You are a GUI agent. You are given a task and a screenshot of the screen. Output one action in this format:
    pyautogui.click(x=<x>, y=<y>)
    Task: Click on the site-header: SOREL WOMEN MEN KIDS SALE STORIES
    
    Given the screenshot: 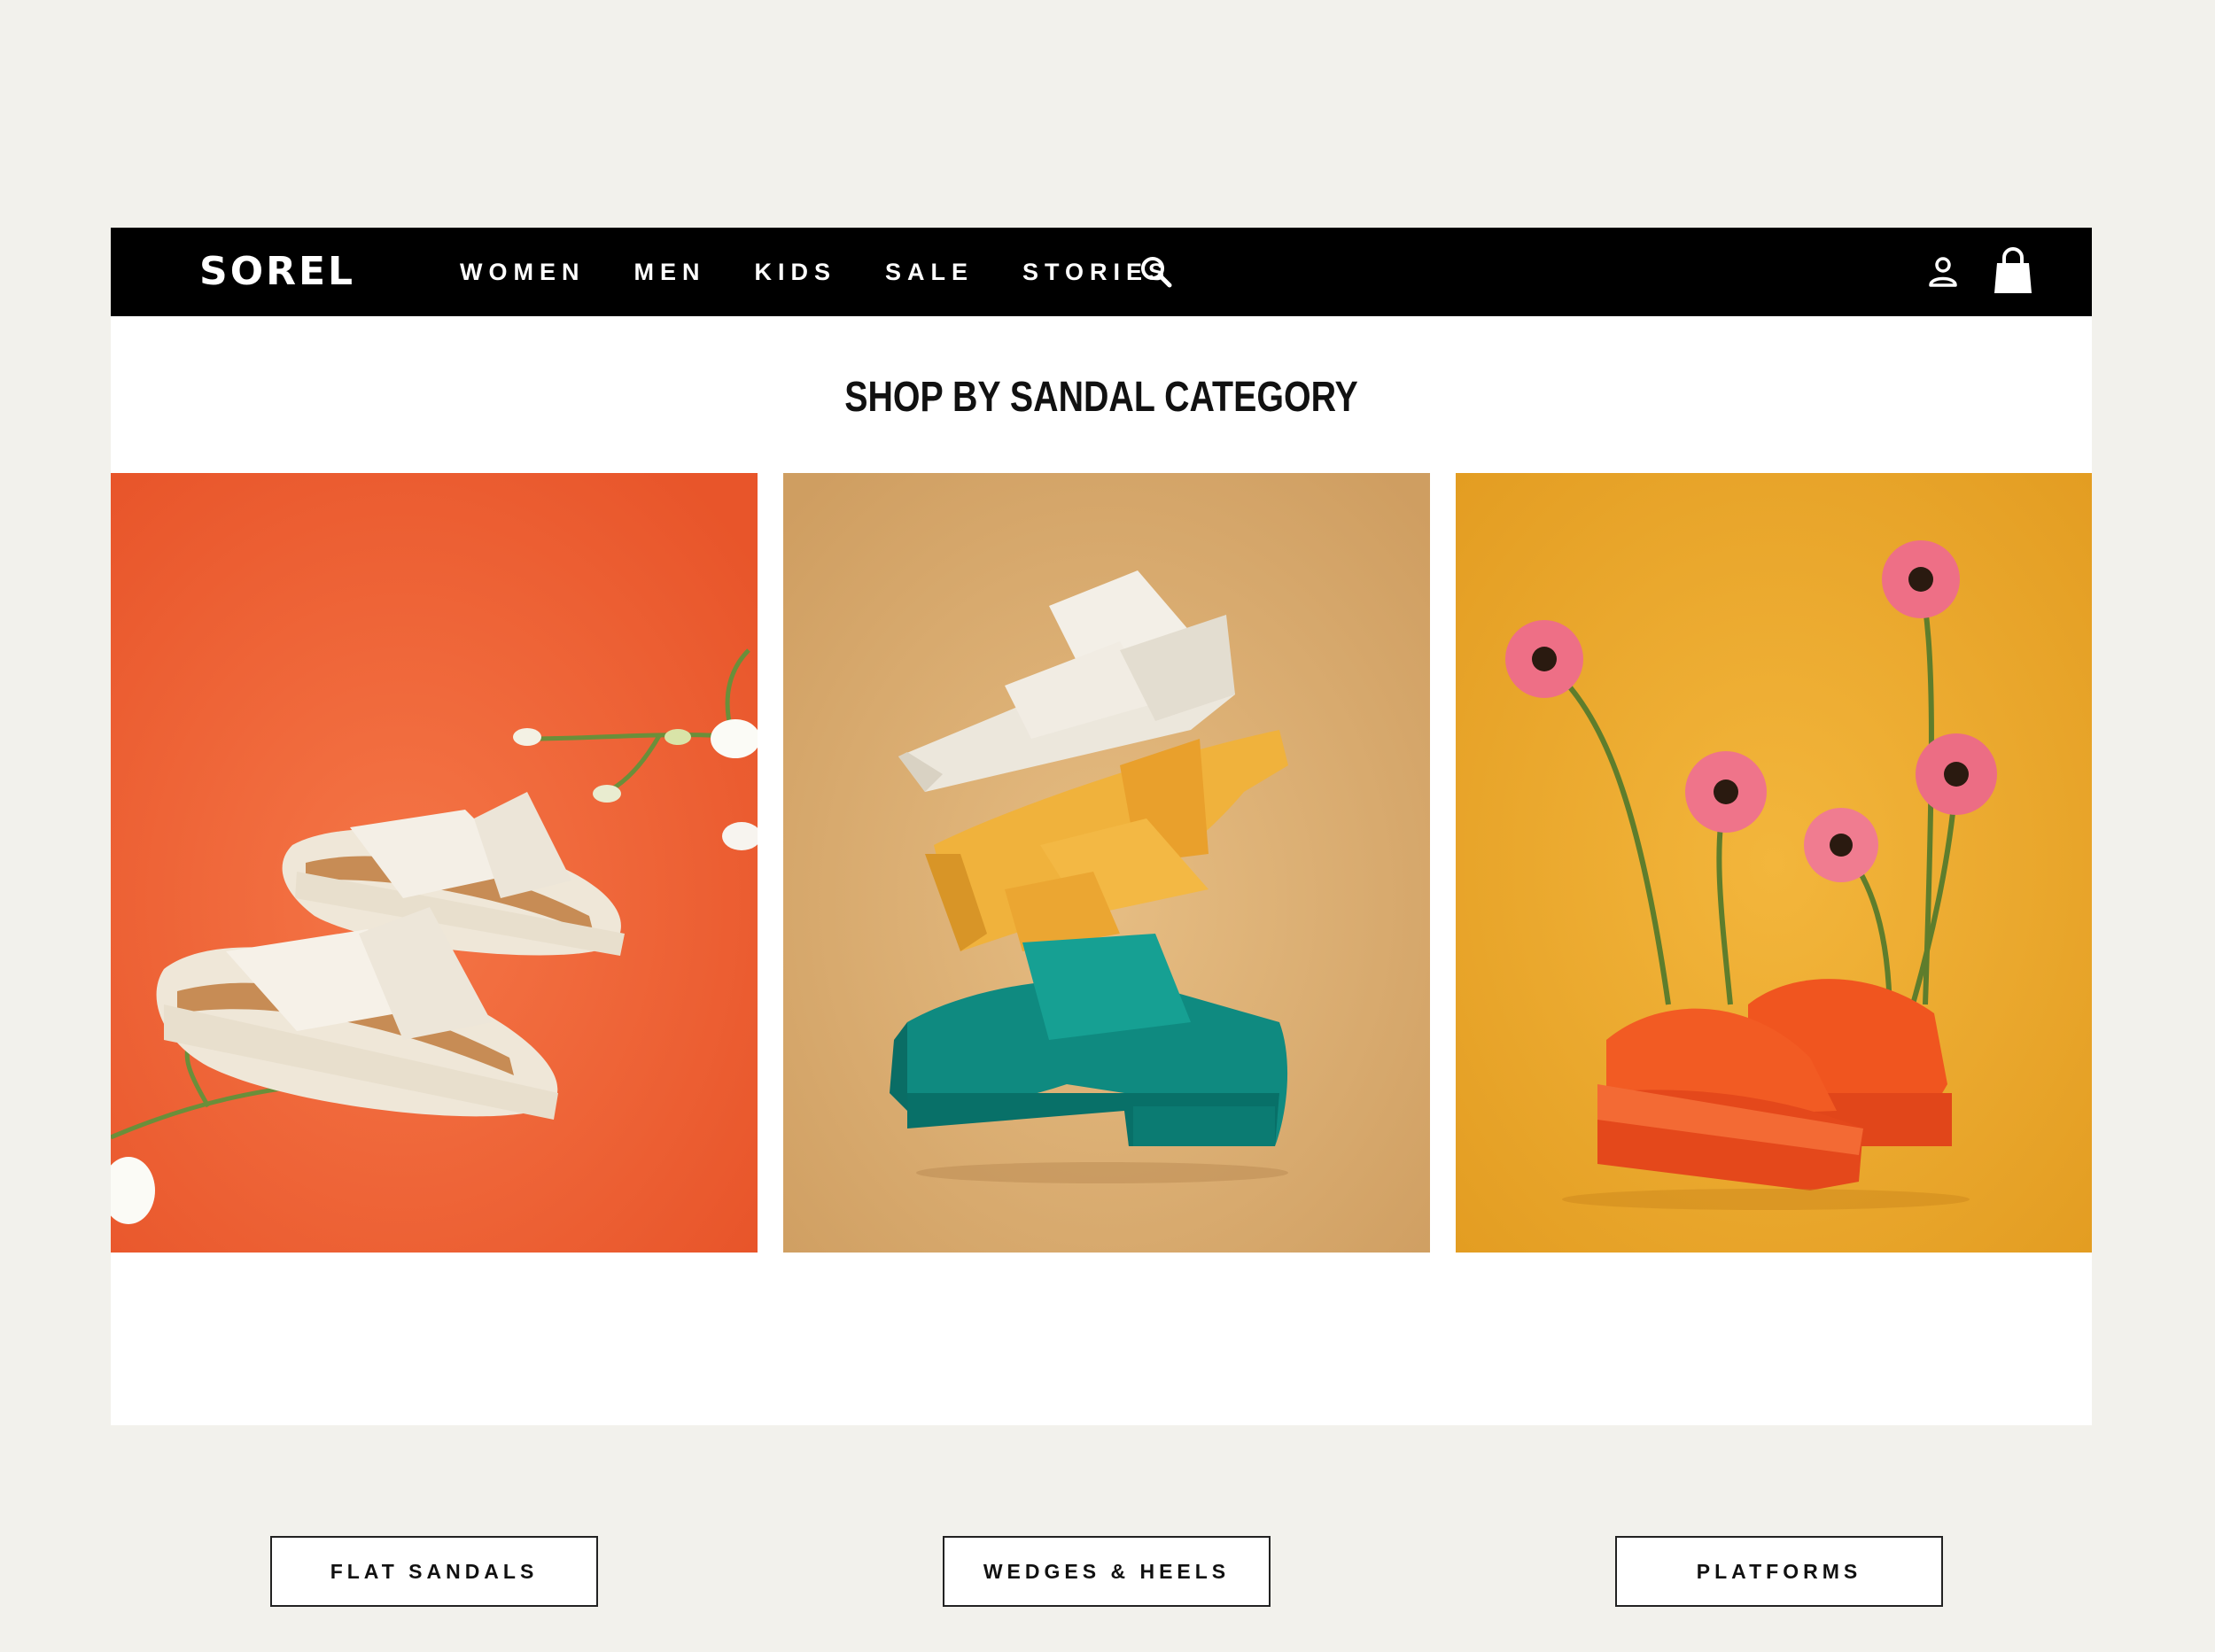 What is the action you would take?
    pyautogui.click(x=1101, y=272)
    